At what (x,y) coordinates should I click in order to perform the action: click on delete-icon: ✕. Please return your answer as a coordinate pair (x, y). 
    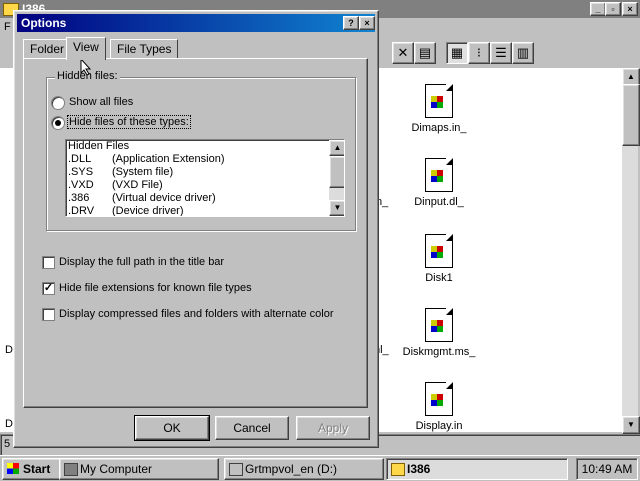
    Looking at the image, I should click on (403, 53).